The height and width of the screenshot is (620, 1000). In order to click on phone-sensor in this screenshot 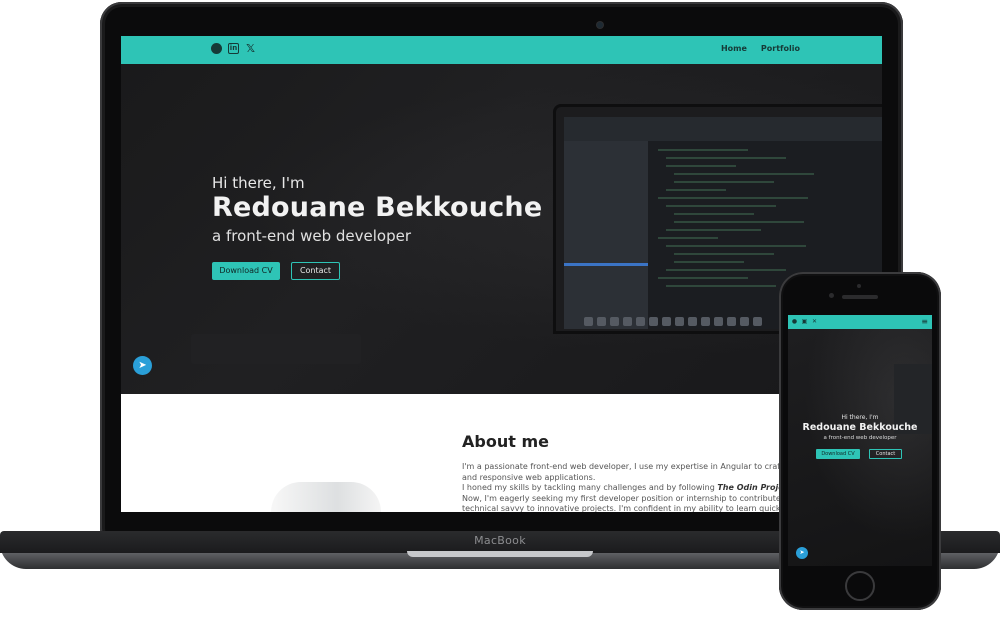, I will do `click(859, 286)`.